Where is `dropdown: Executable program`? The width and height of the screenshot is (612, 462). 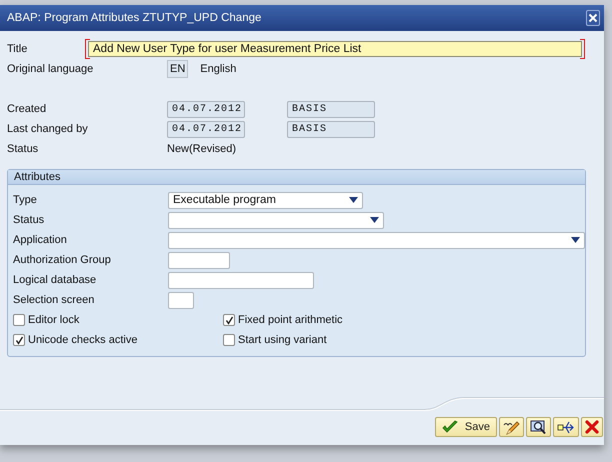 dropdown: Executable program is located at coordinates (265, 200).